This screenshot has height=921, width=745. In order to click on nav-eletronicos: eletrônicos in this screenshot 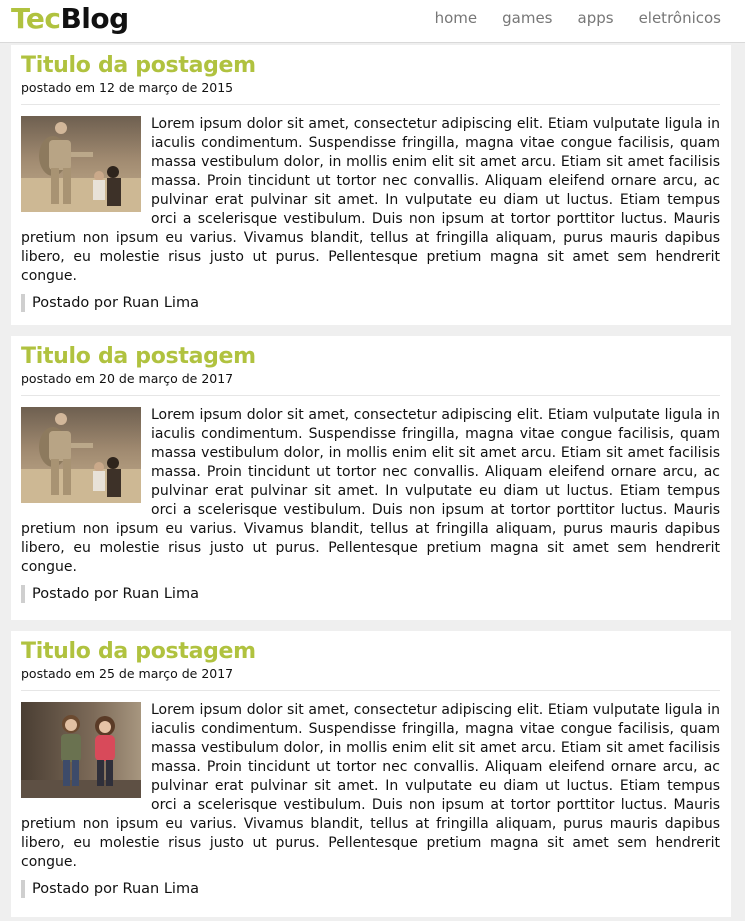, I will do `click(680, 18)`.